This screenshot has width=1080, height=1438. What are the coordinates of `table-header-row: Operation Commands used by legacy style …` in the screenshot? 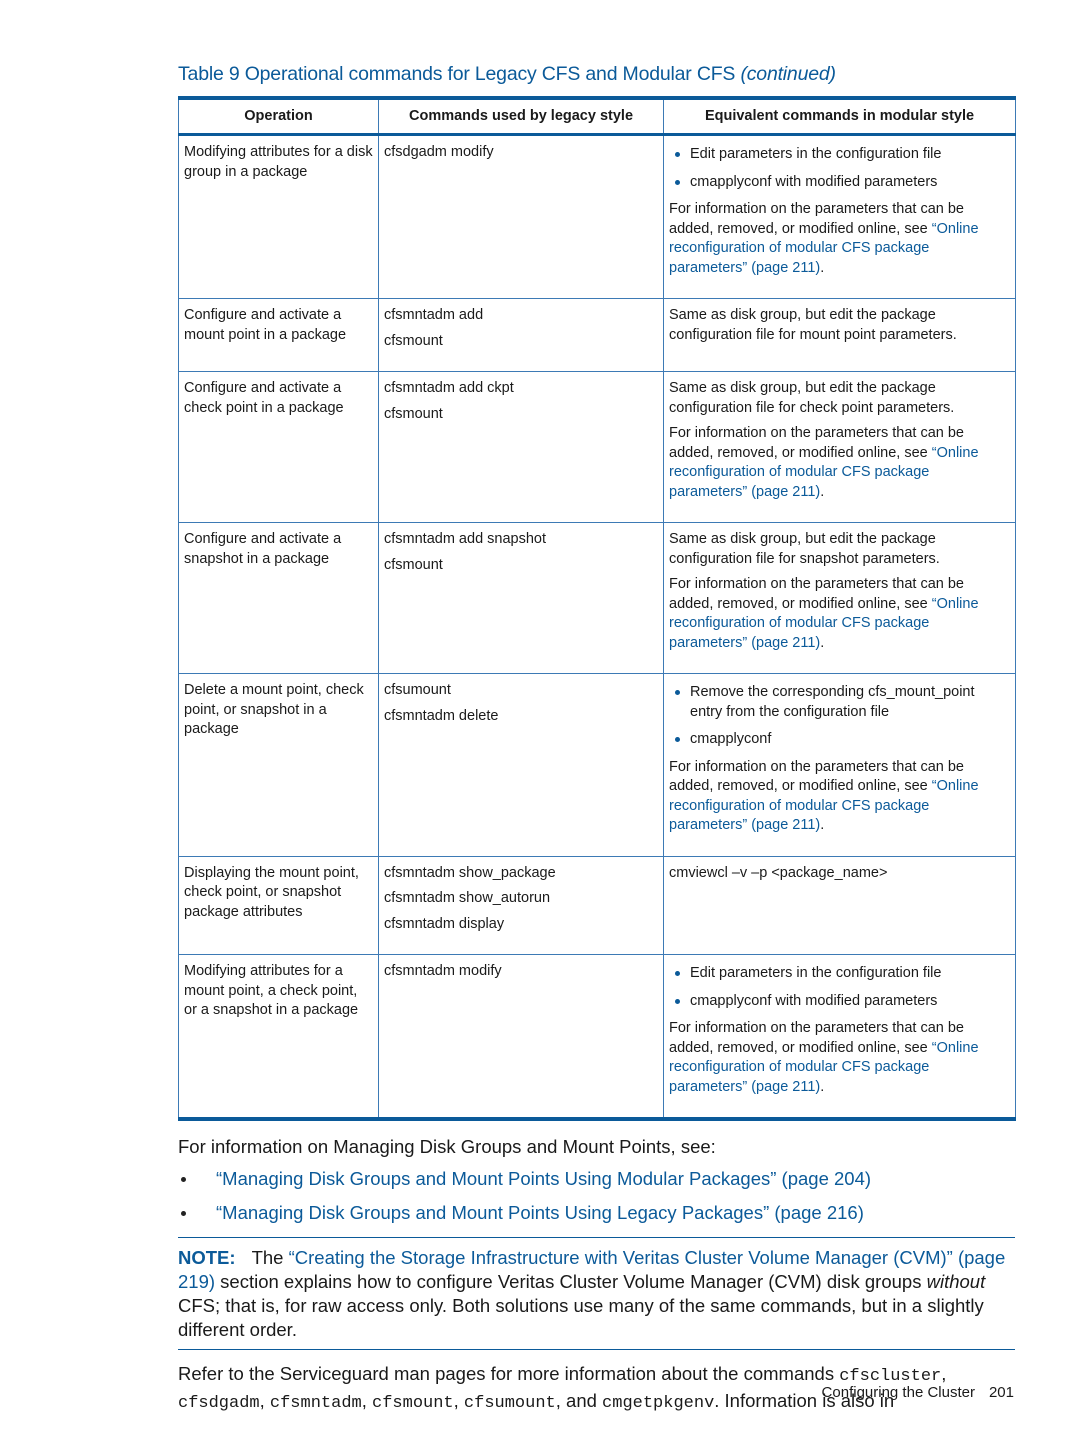 It's located at (597, 117).